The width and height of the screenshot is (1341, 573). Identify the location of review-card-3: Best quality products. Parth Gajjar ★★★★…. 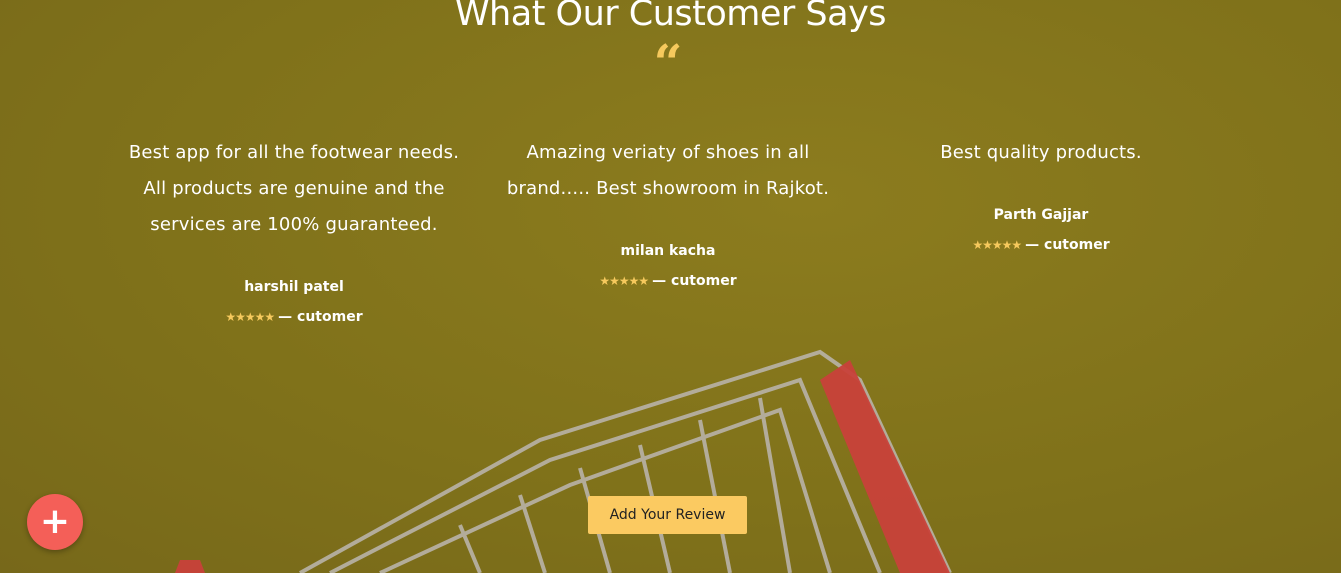
(1041, 194).